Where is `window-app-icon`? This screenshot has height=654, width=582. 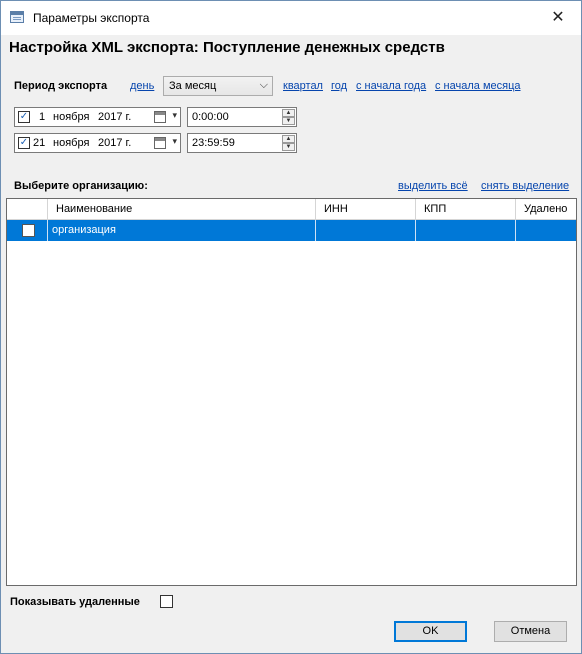
window-app-icon is located at coordinates (17, 17).